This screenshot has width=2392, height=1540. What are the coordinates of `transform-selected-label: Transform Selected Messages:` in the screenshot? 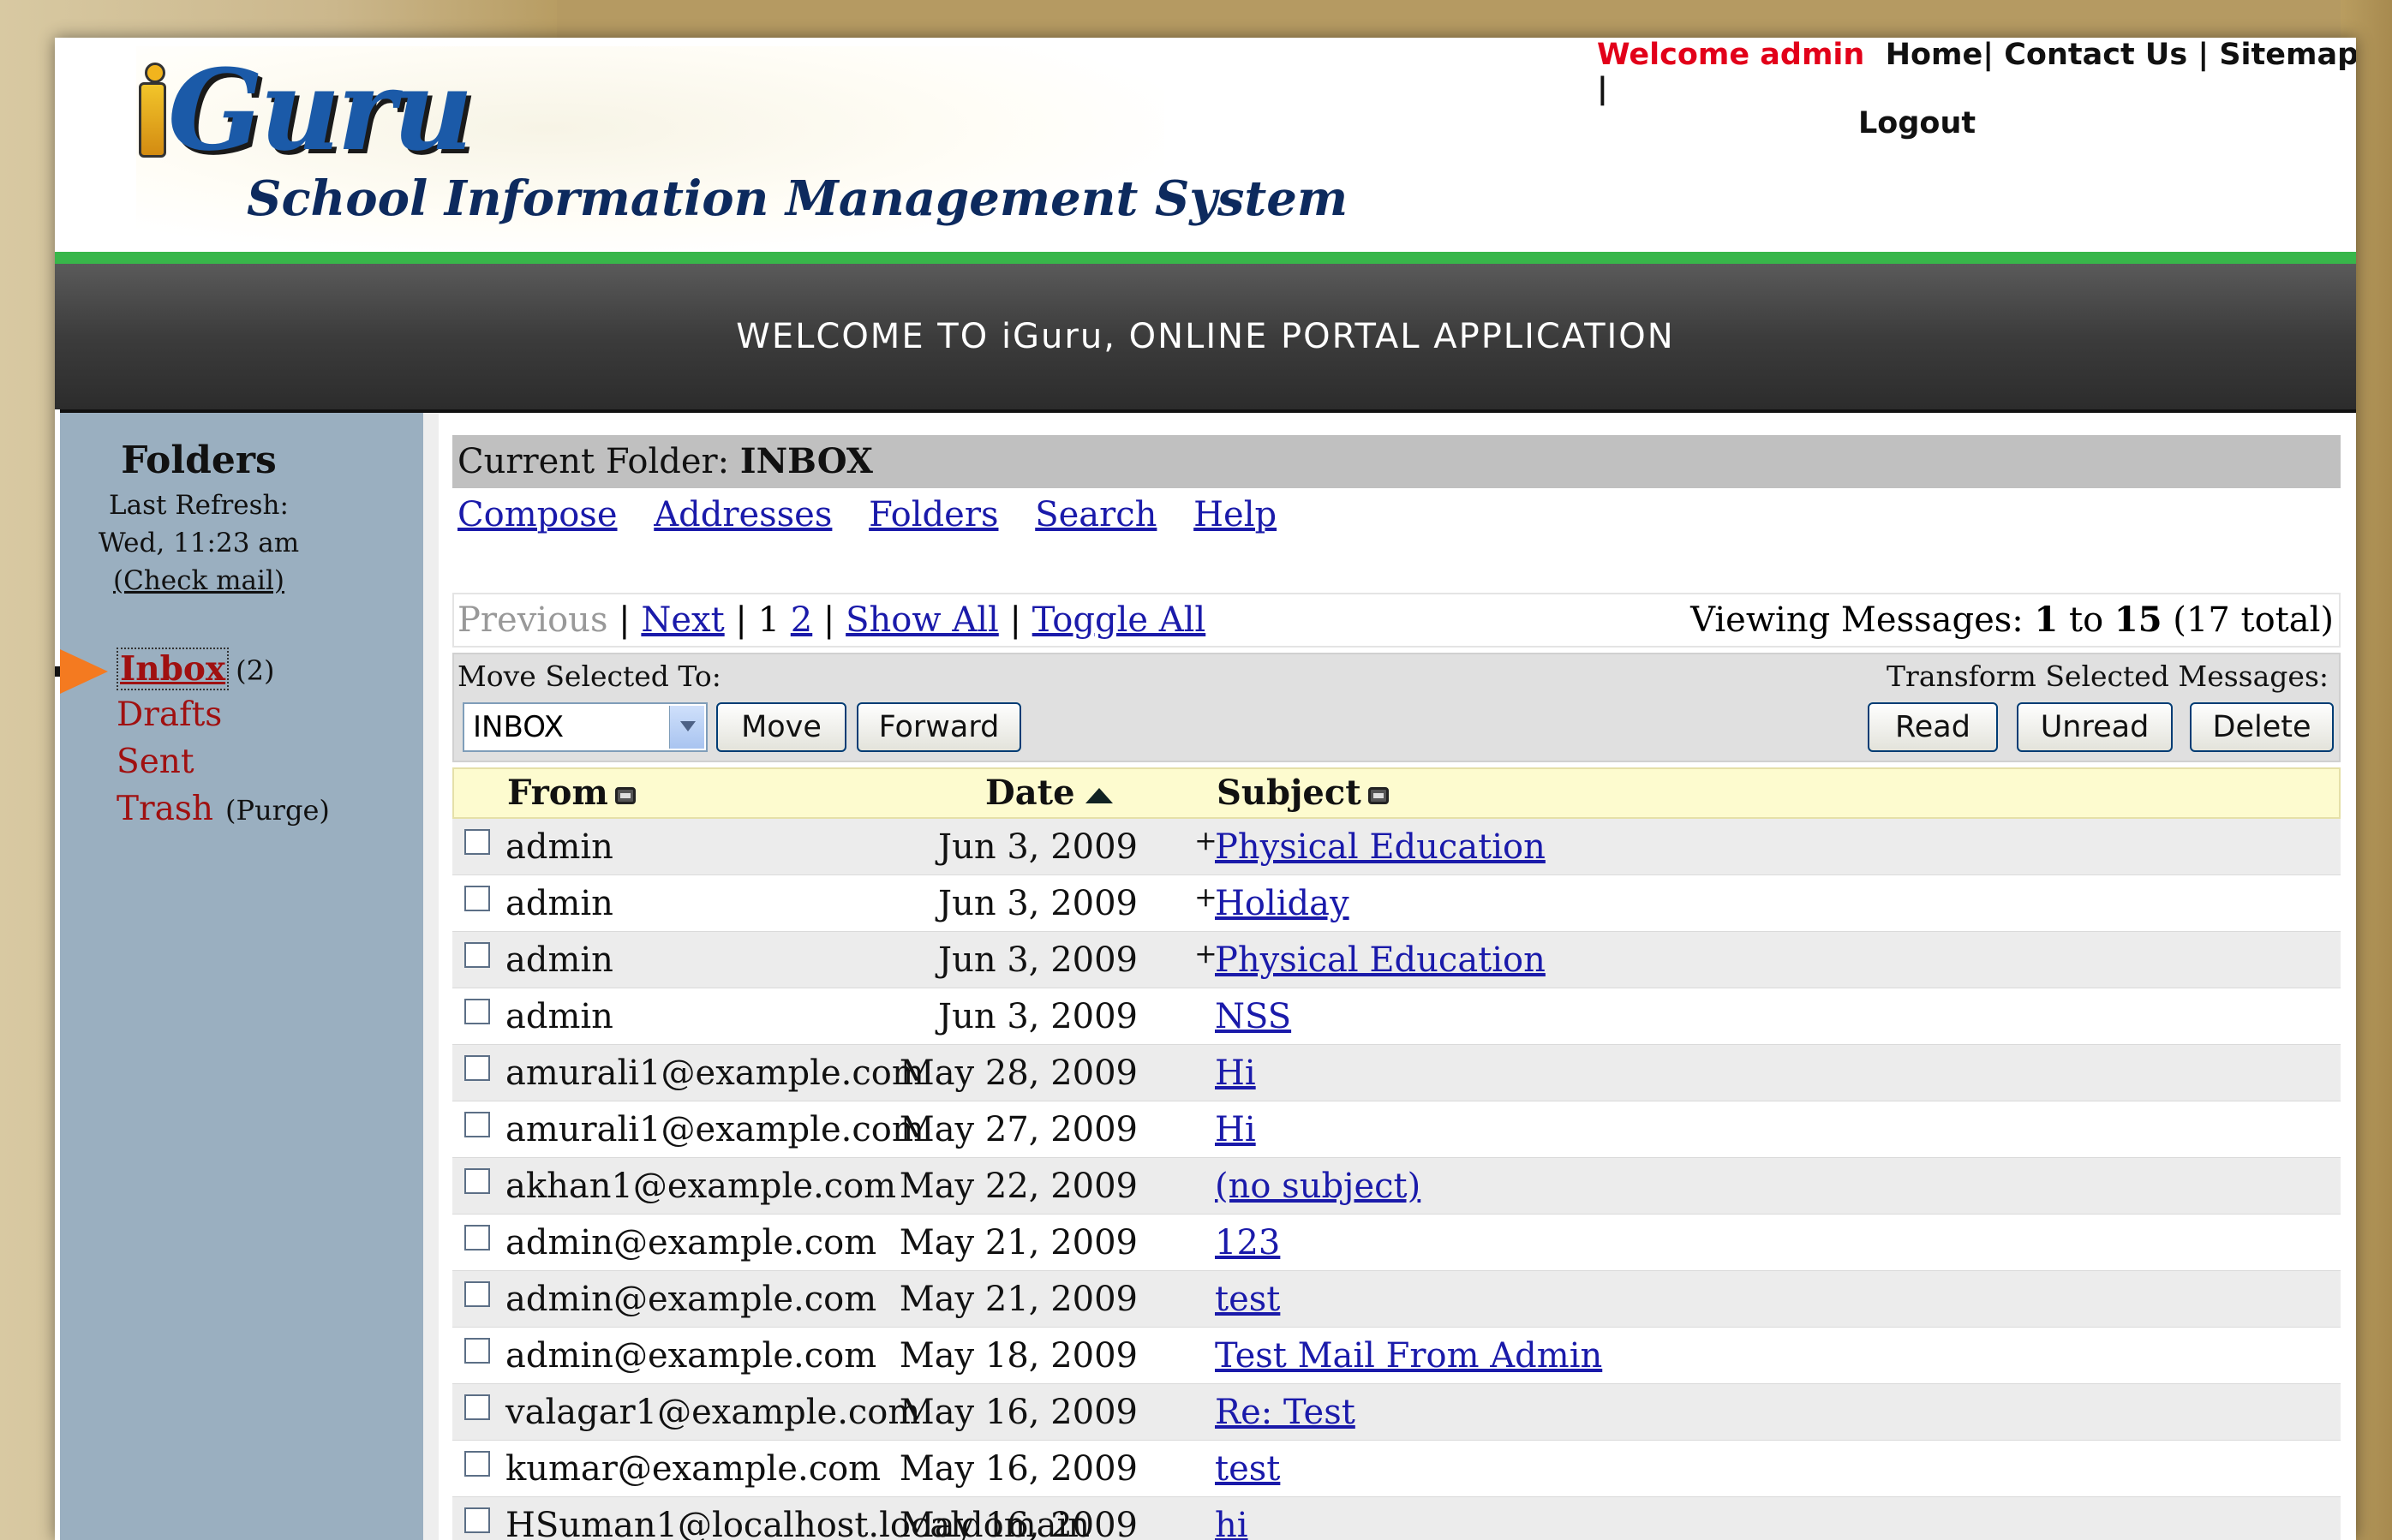 It's located at (2108, 676).